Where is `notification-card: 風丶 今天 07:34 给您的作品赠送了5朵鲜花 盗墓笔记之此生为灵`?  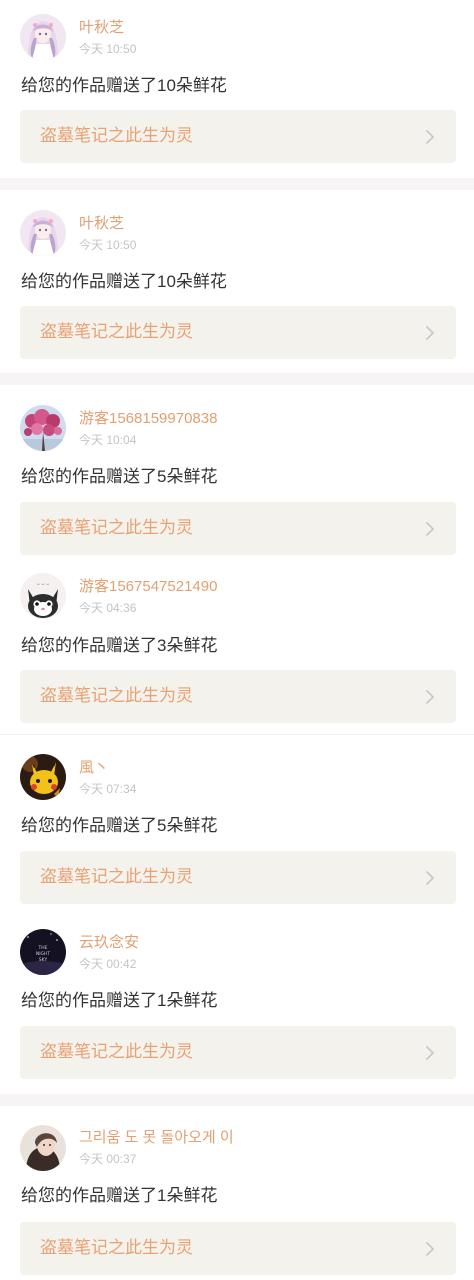
notification-card: 風丶 今天 07:34 给您的作品赠送了5朵鲜花 盗墓笔记之此生为灵 is located at coordinates (237, 825).